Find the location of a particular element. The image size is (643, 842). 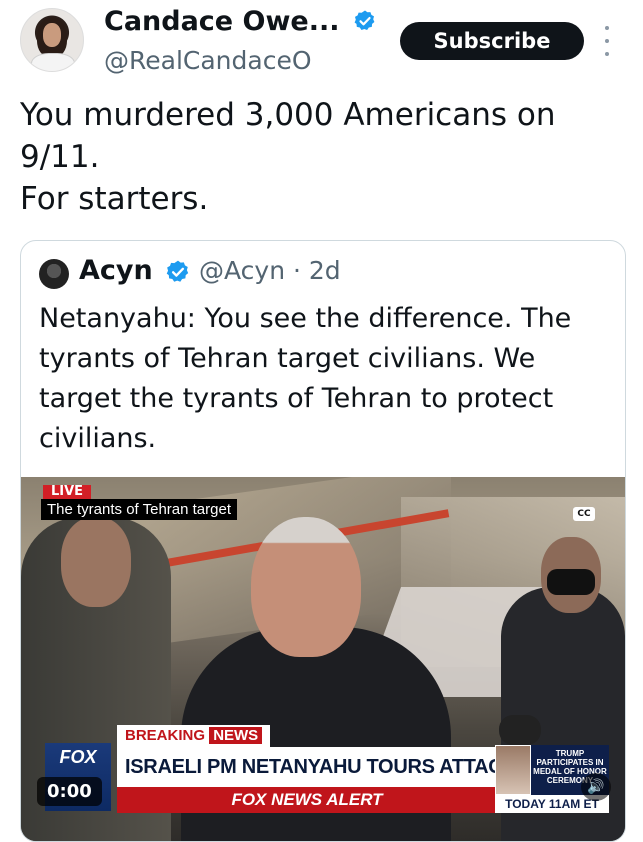

quote-line: target the tyrants of Tehran to protect is located at coordinates (296, 398).